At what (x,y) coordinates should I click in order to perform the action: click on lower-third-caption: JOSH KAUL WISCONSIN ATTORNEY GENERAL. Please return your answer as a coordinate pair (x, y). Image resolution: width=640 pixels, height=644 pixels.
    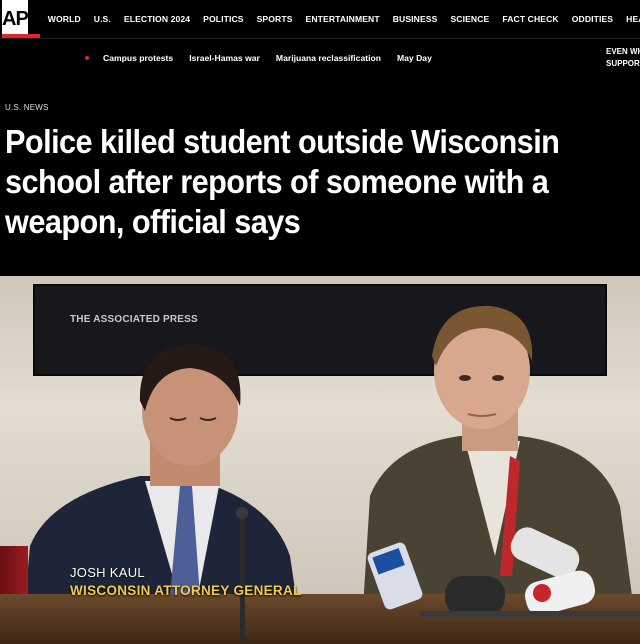
    Looking at the image, I should click on (186, 581).